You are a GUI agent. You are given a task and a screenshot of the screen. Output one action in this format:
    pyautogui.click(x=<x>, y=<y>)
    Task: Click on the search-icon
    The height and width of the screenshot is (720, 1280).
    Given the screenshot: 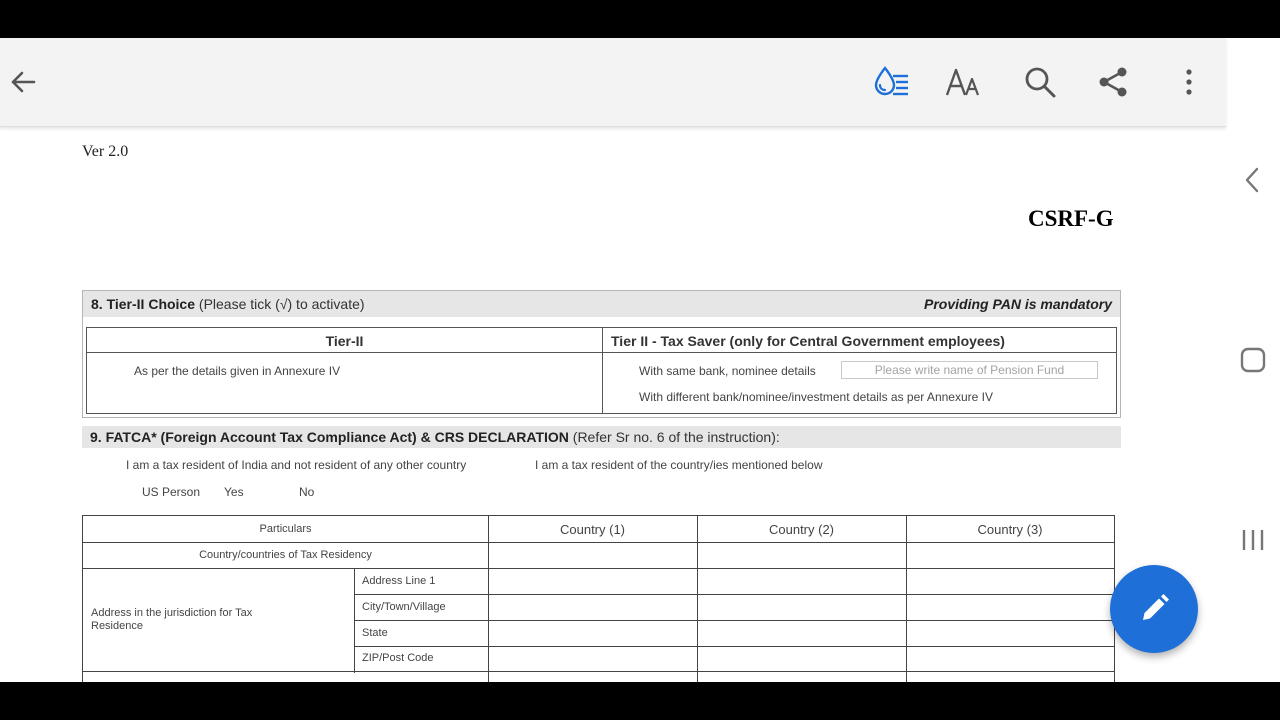 What is the action you would take?
    pyautogui.click(x=1040, y=82)
    